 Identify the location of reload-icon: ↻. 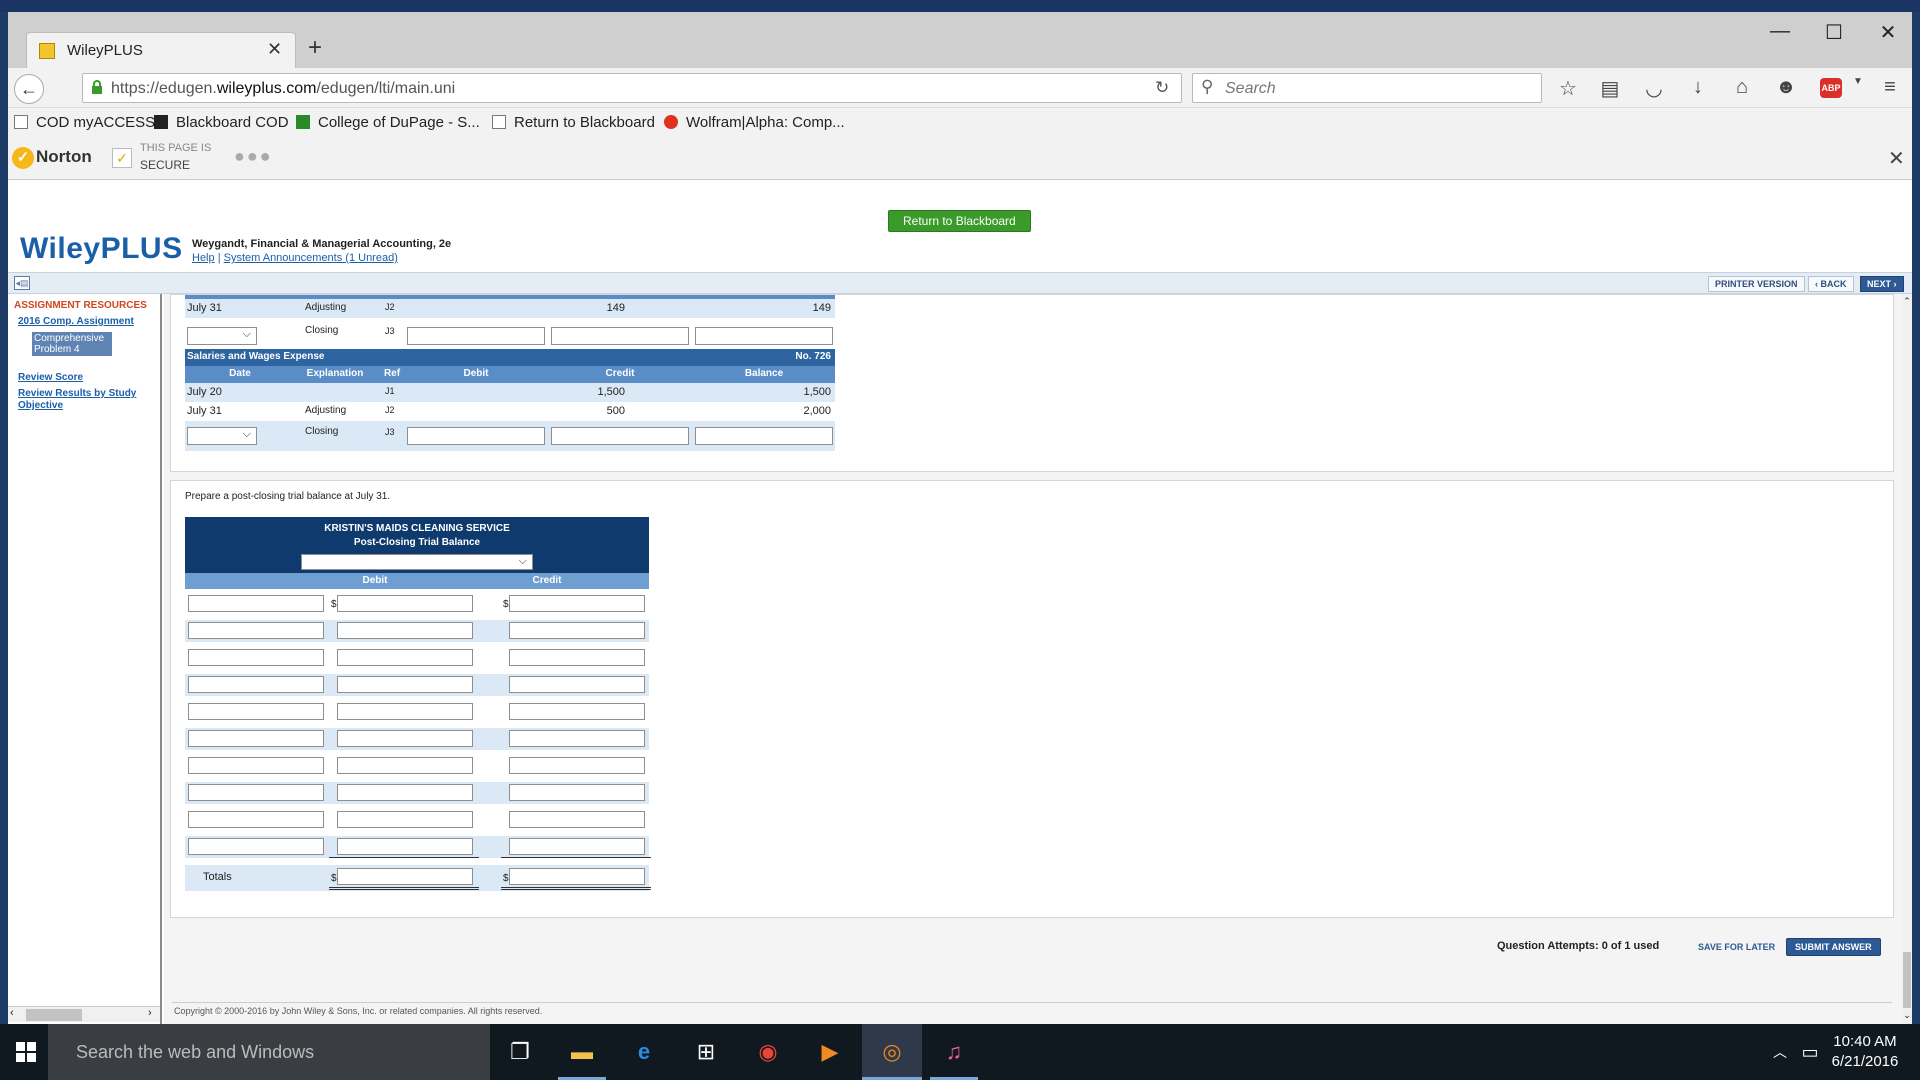
(1162, 88).